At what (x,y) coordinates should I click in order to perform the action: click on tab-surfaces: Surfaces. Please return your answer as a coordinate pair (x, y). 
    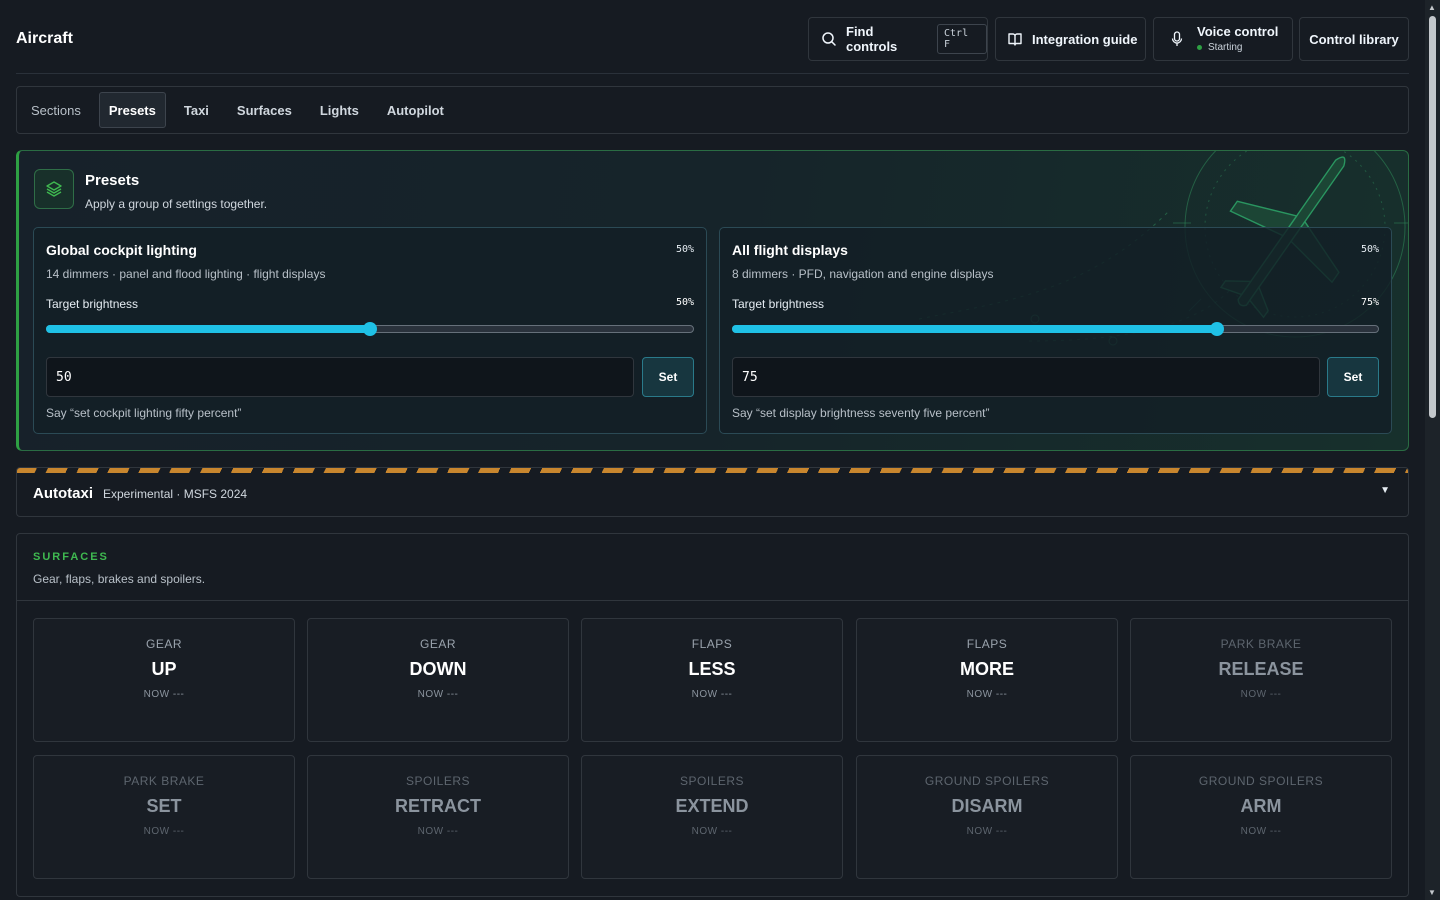
    Looking at the image, I should click on (264, 110).